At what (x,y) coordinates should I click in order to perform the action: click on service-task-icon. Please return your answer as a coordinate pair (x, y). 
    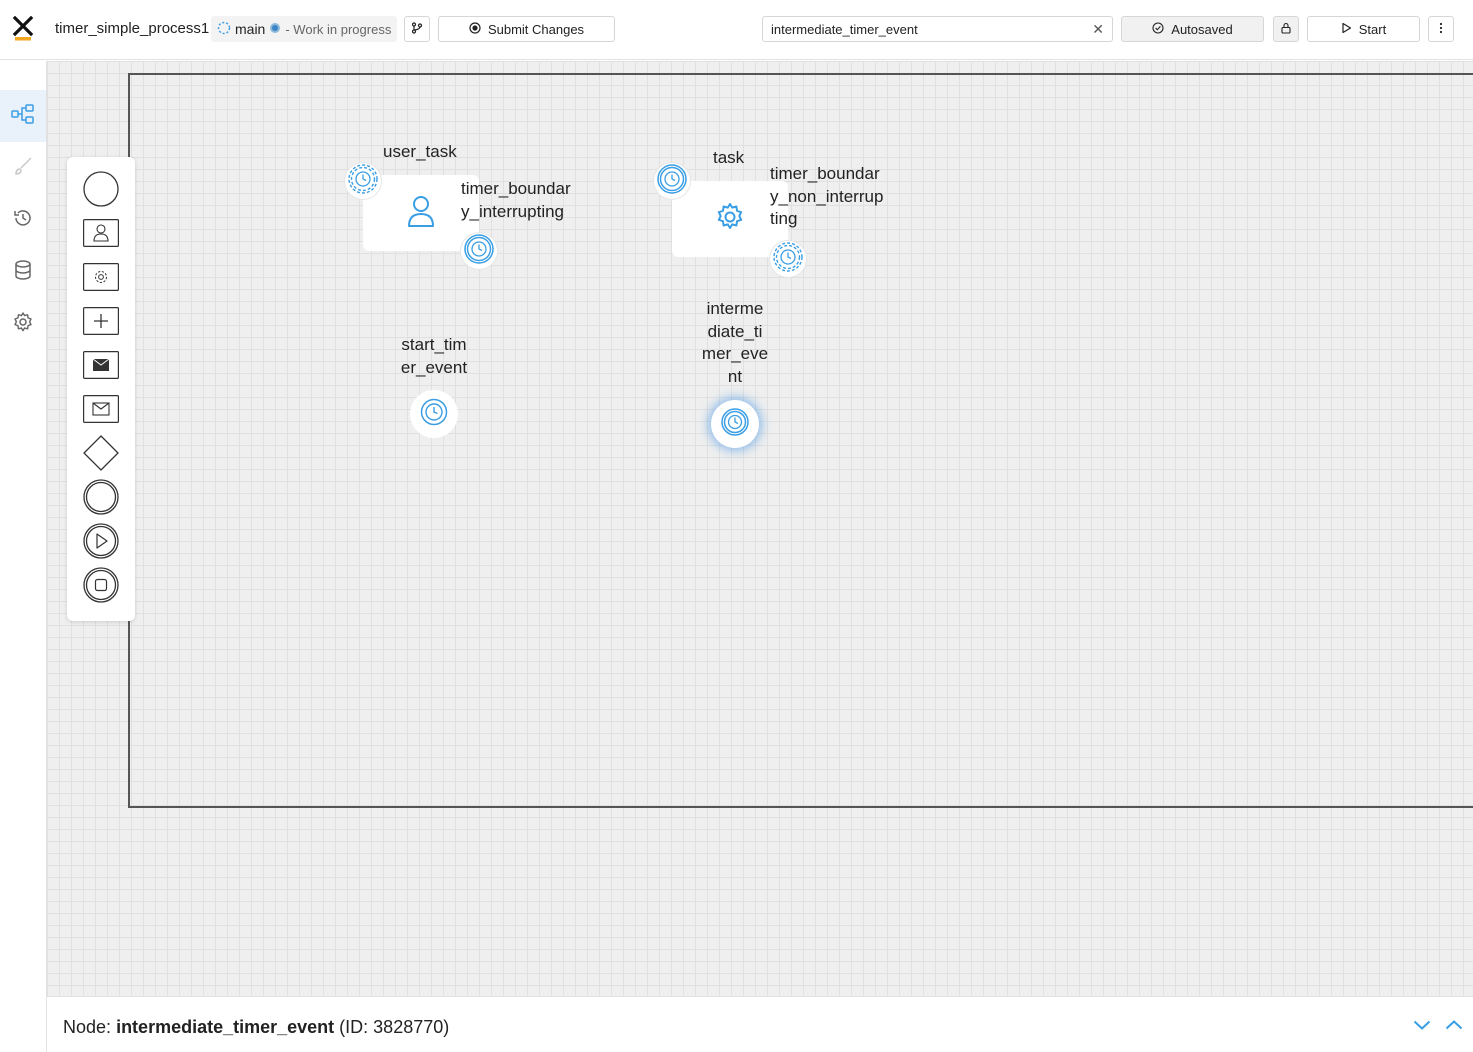
    Looking at the image, I should click on (101, 279).